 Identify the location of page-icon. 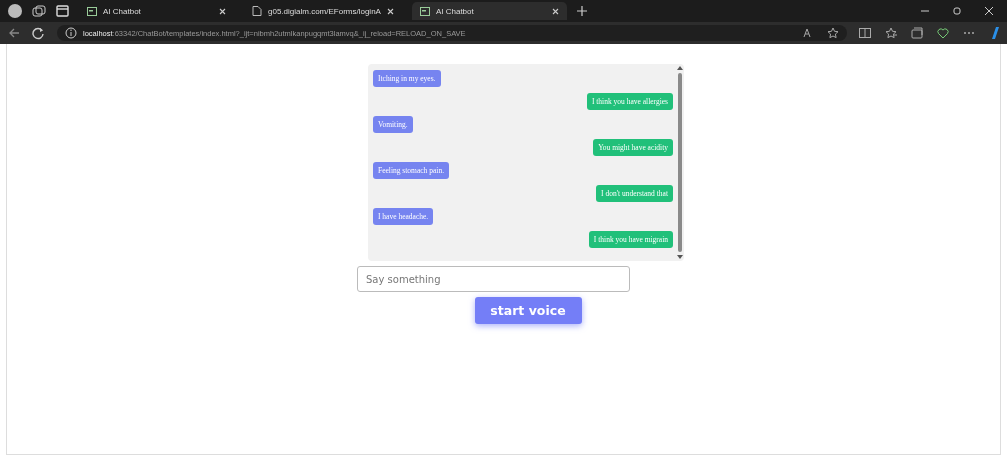
(257, 11).